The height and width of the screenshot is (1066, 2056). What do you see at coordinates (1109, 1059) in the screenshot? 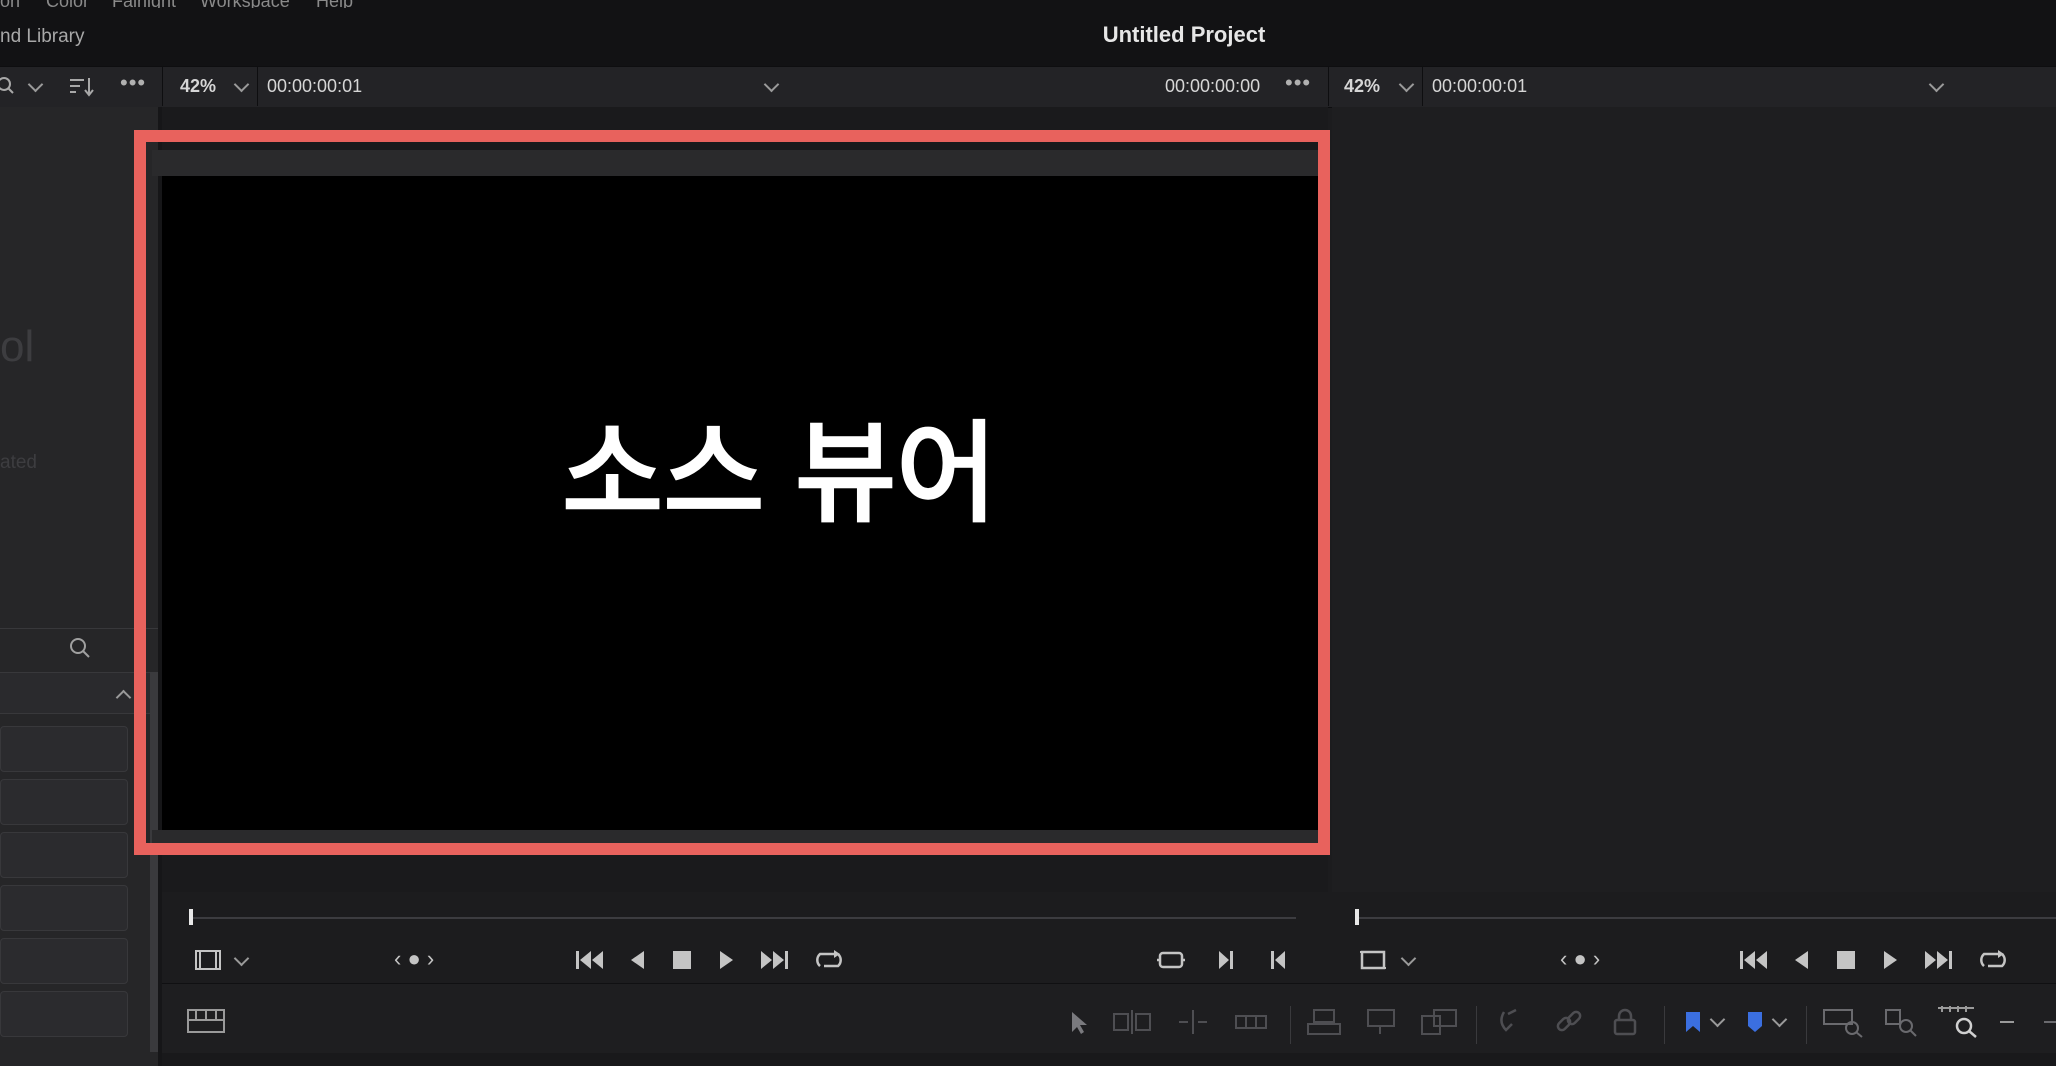
I see `timeline-ruler` at bounding box center [1109, 1059].